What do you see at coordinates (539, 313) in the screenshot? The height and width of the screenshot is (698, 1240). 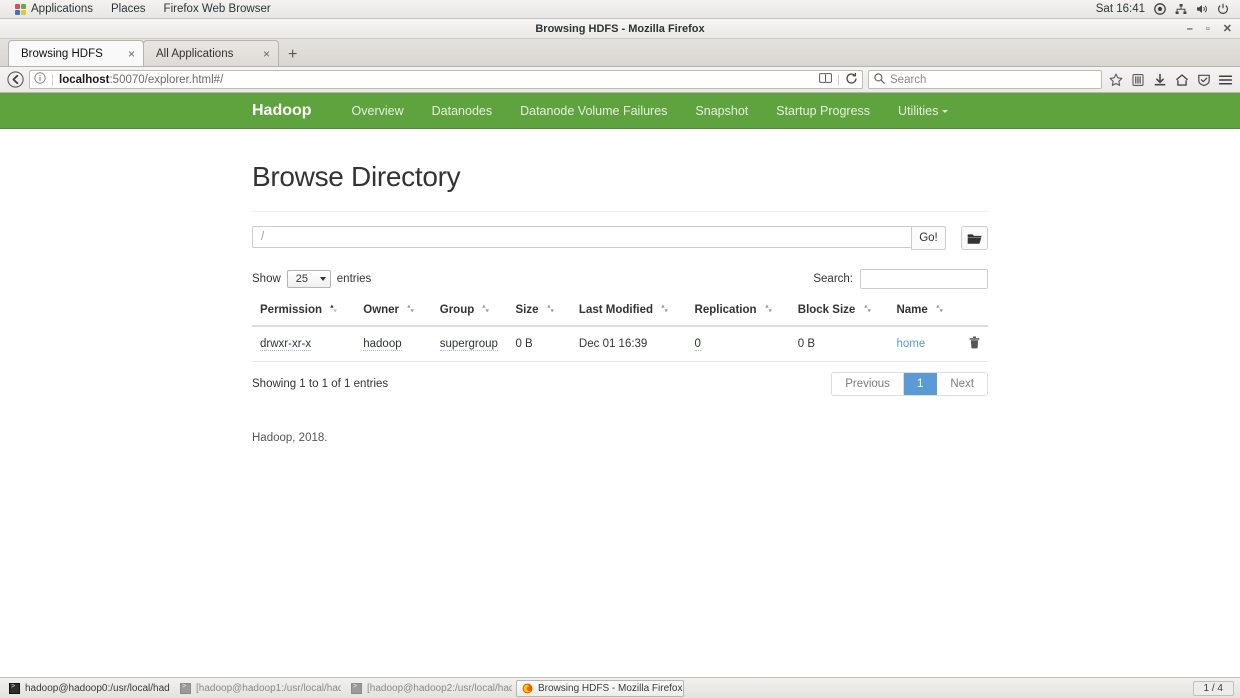 I see `column-header-size: Size` at bounding box center [539, 313].